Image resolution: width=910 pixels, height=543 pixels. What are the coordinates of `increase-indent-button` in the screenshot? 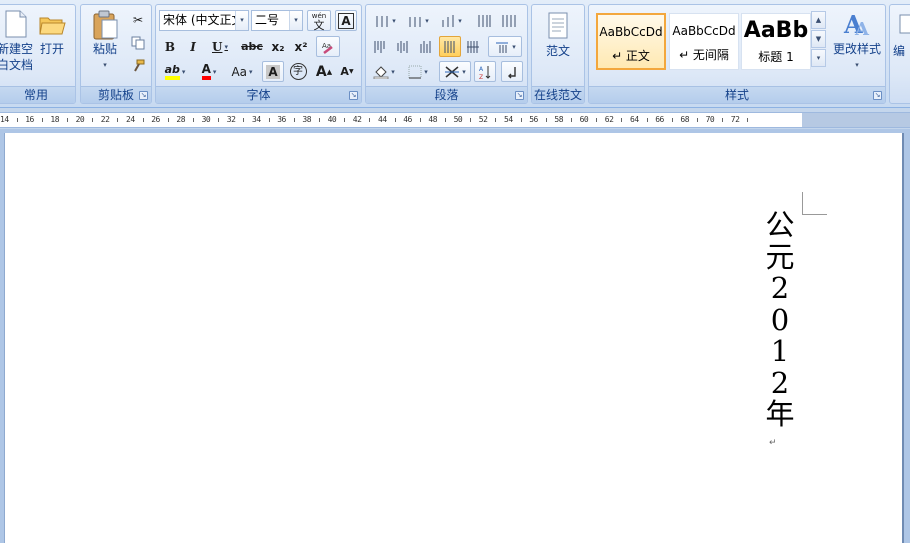 It's located at (509, 20).